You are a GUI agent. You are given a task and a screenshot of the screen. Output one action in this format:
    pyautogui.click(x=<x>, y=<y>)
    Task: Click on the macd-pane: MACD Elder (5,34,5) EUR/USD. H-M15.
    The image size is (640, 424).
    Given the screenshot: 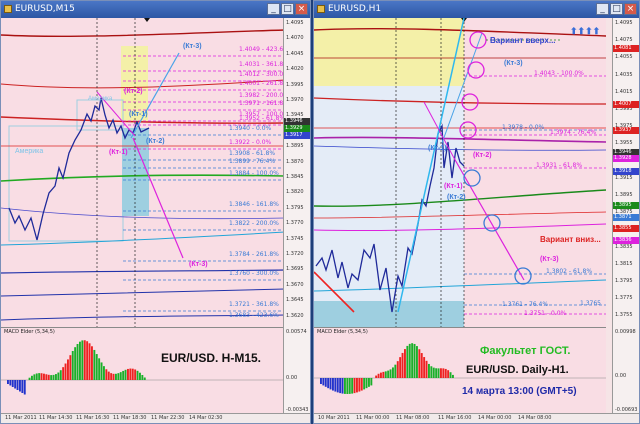 What is the action you would take?
    pyautogui.click(x=143, y=371)
    